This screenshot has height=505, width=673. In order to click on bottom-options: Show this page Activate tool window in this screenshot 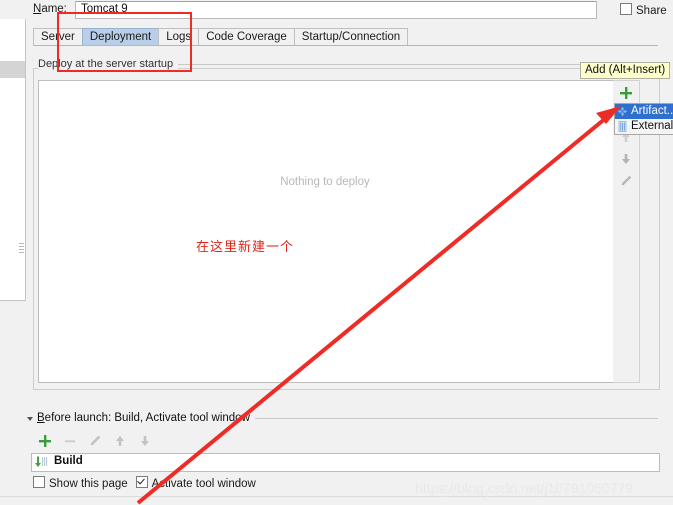, I will do `click(148, 483)`.